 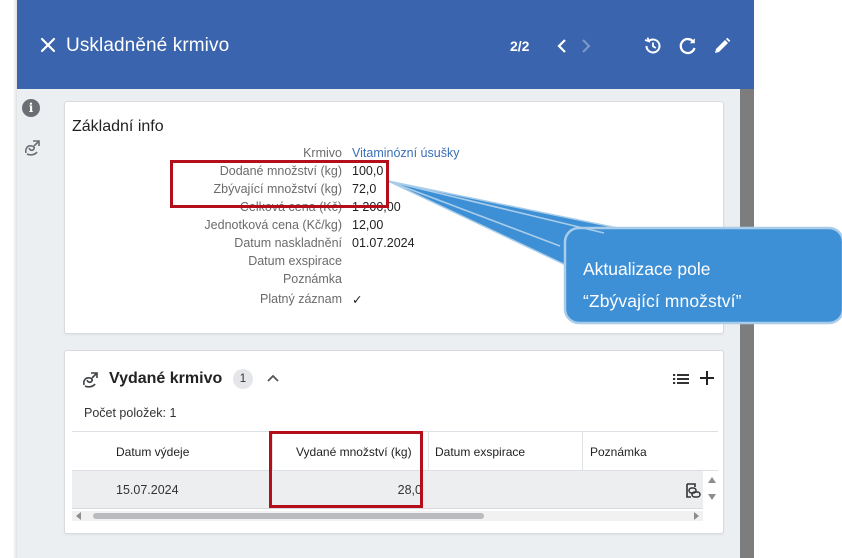 What do you see at coordinates (130, 413) in the screenshot?
I see `item-count: Počet položek: 1` at bounding box center [130, 413].